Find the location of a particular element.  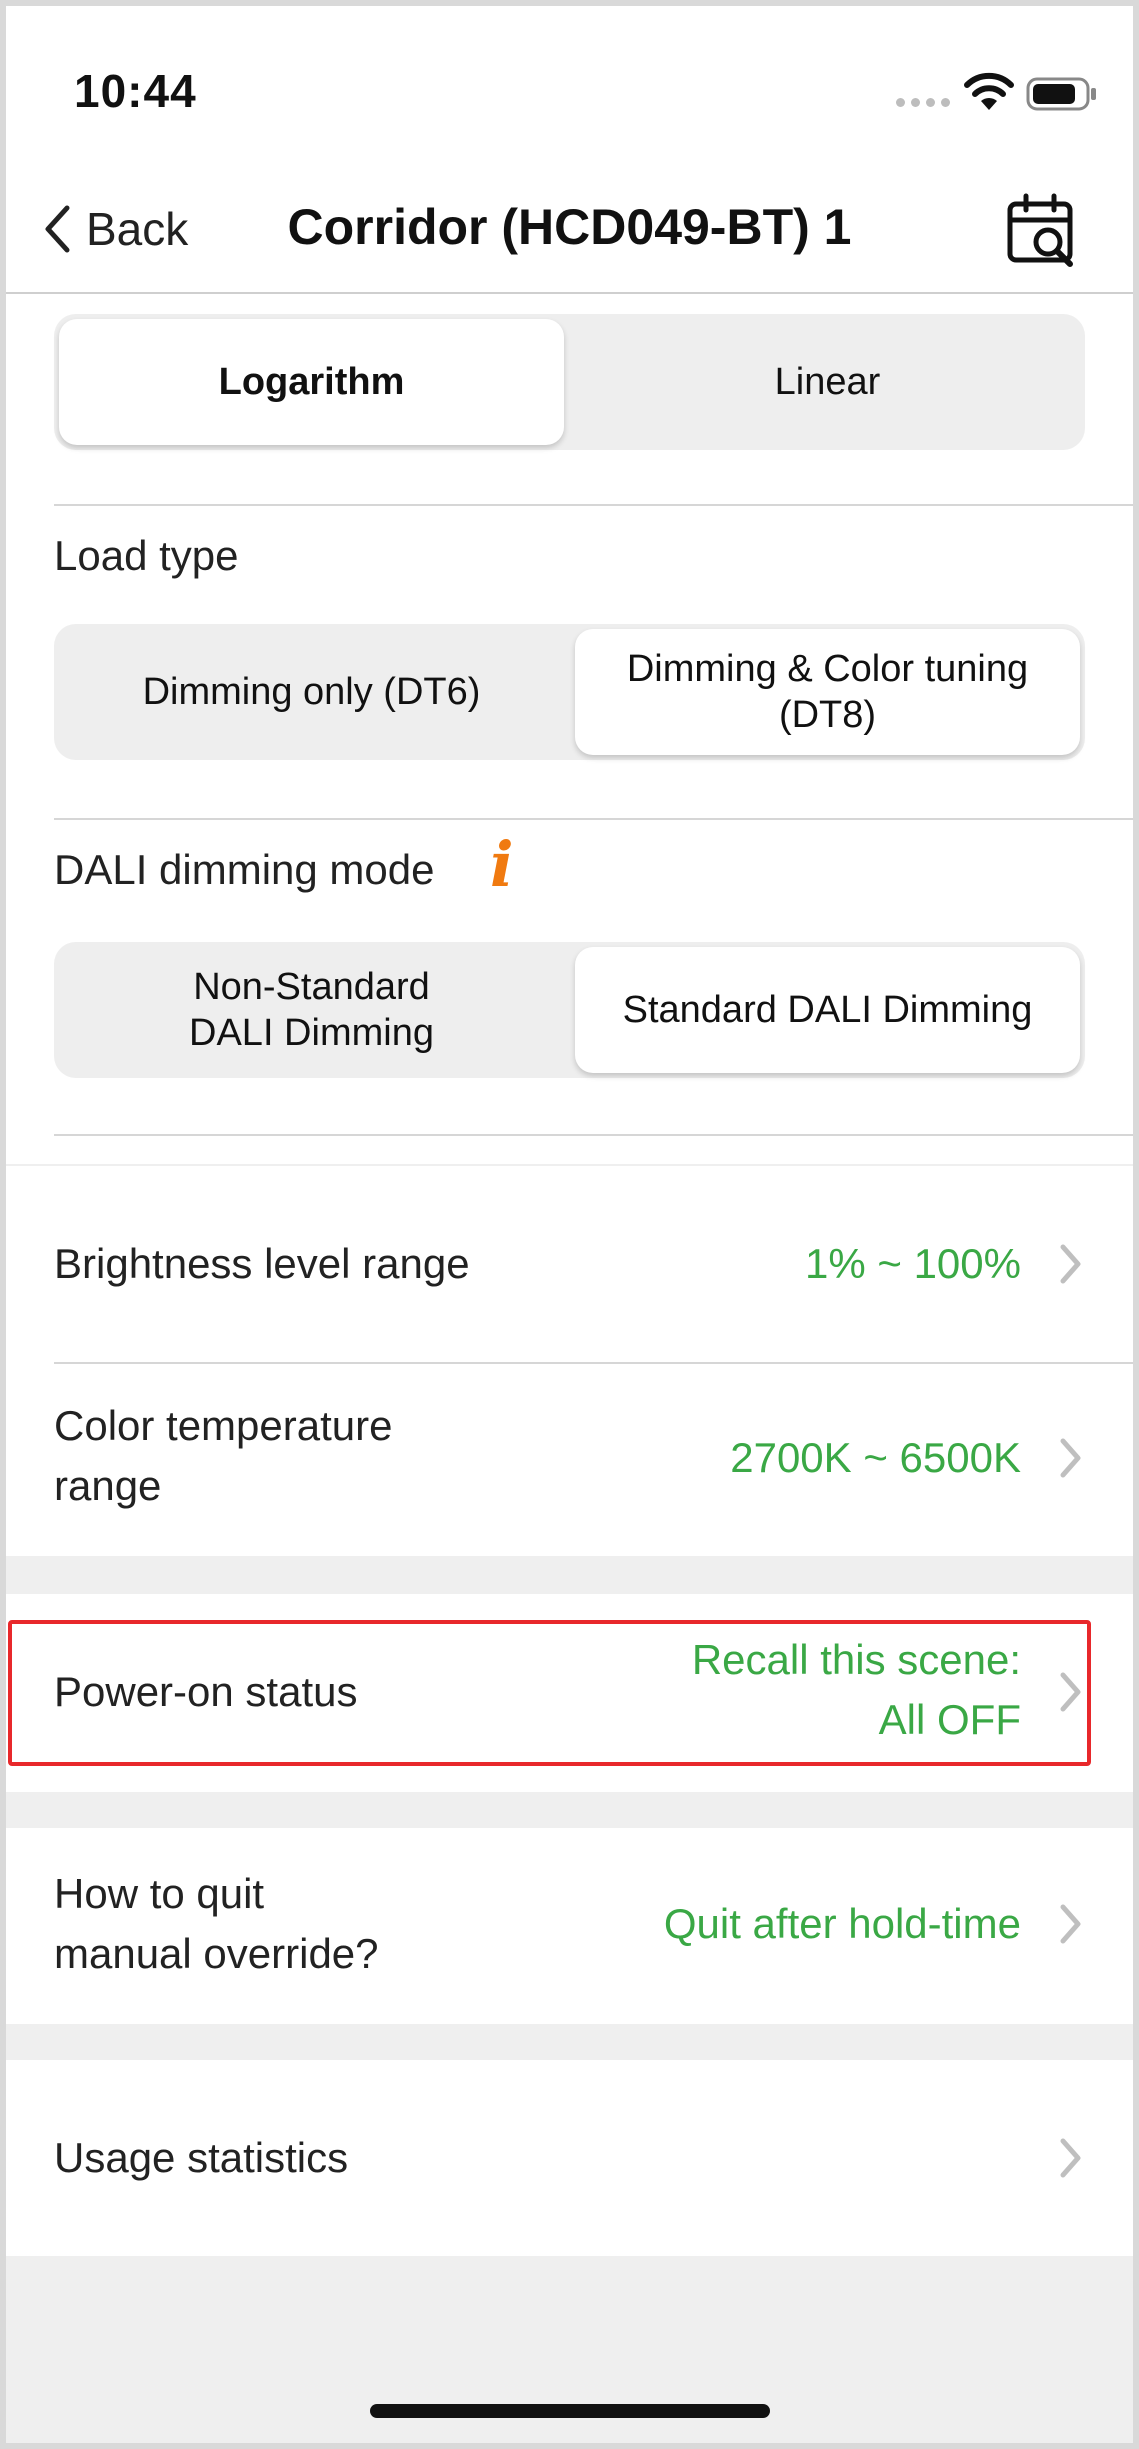

color-temperature-range-label: Color temperature range is located at coordinates (223, 1455).